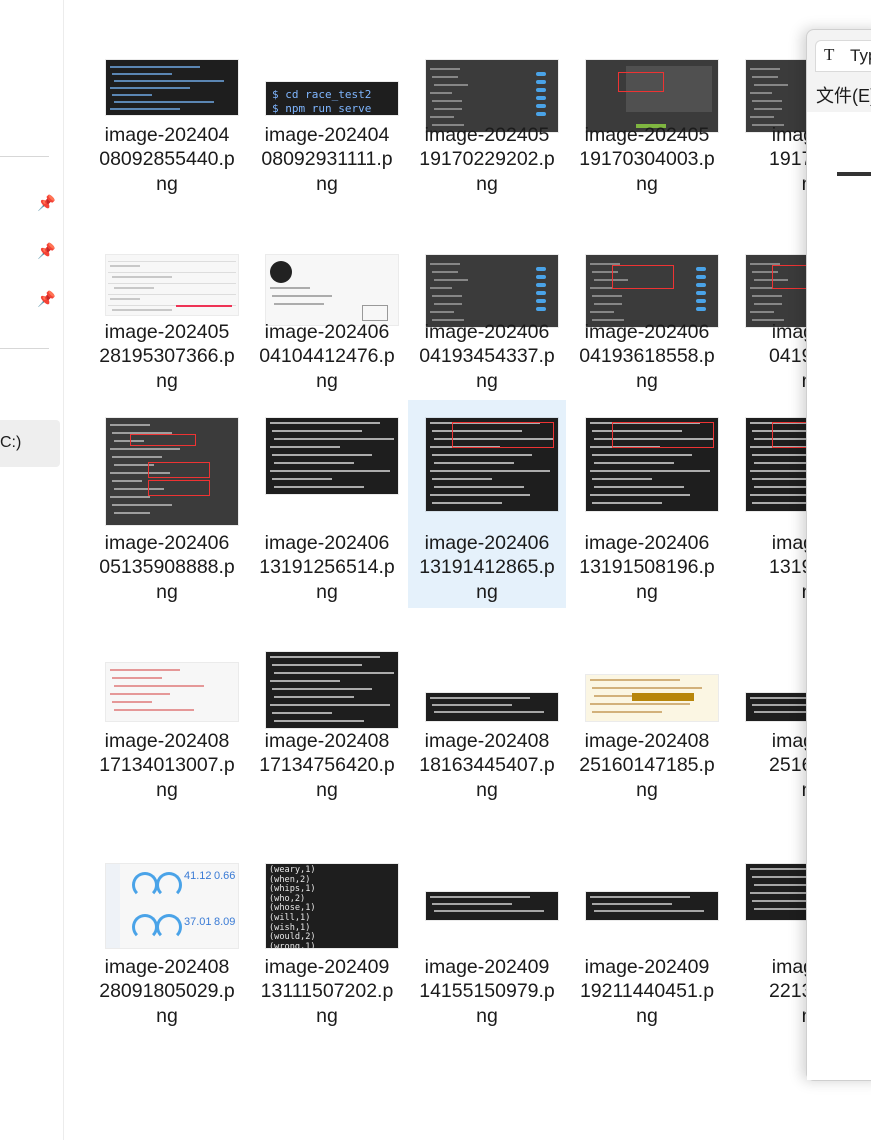 The width and height of the screenshot is (871, 1140). What do you see at coordinates (167, 320) in the screenshot?
I see `file-item: image-202405 28195307366.p ng` at bounding box center [167, 320].